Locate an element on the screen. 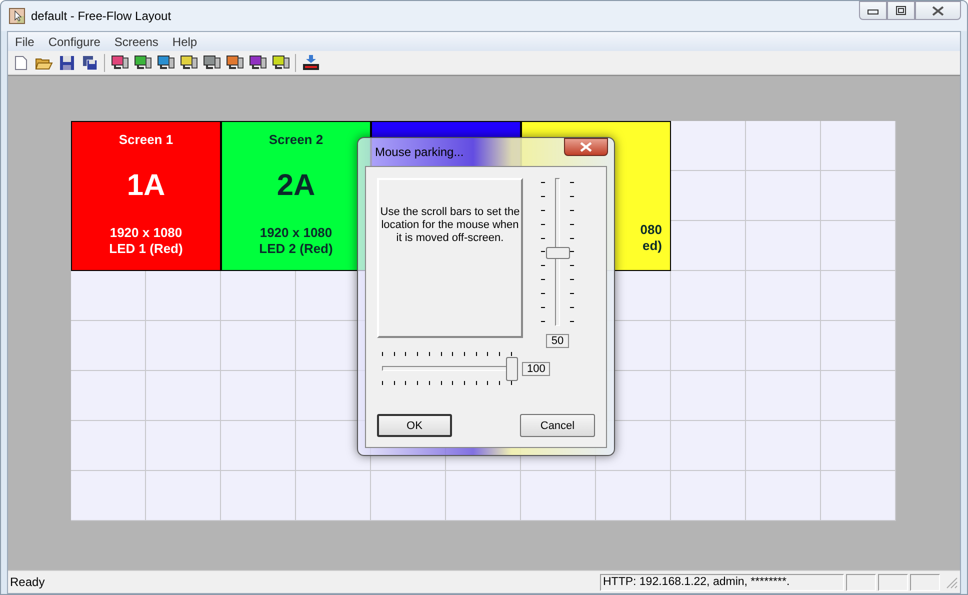 This screenshot has width=968, height=595. cancel-button: Cancel is located at coordinates (557, 425).